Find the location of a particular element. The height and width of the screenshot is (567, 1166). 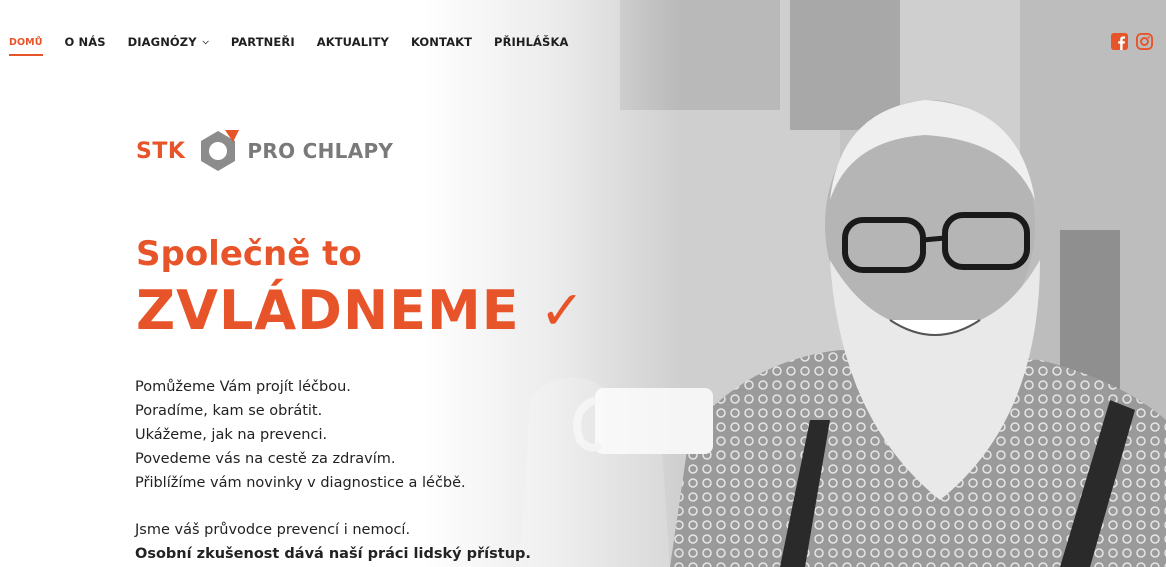

social-links is located at coordinates (1132, 41).